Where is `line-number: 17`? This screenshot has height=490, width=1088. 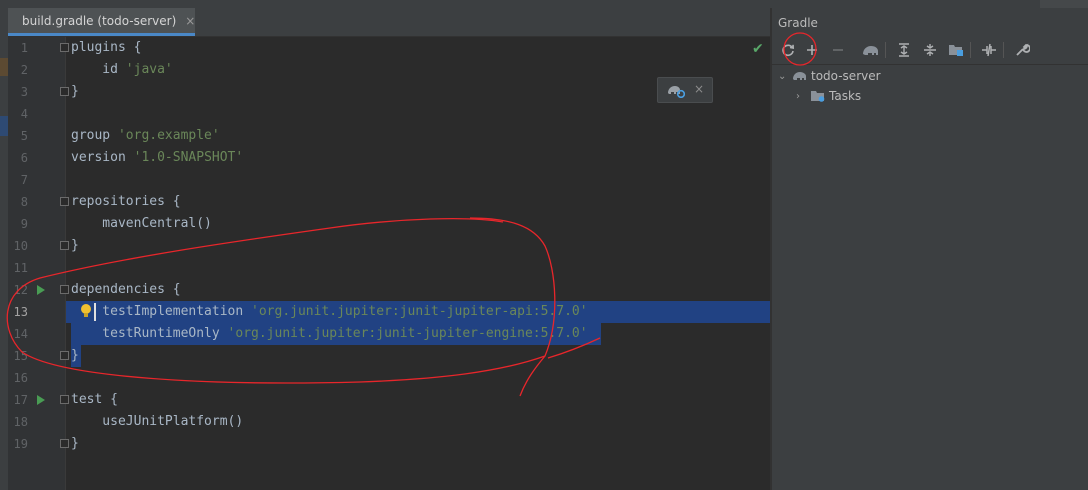
line-number: 17 is located at coordinates (20, 400).